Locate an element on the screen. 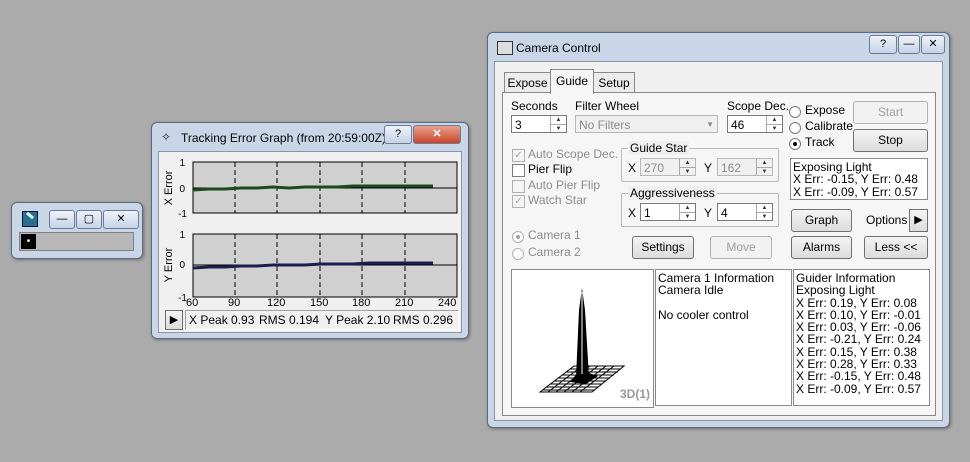  radio-calibrate is located at coordinates (795, 128).